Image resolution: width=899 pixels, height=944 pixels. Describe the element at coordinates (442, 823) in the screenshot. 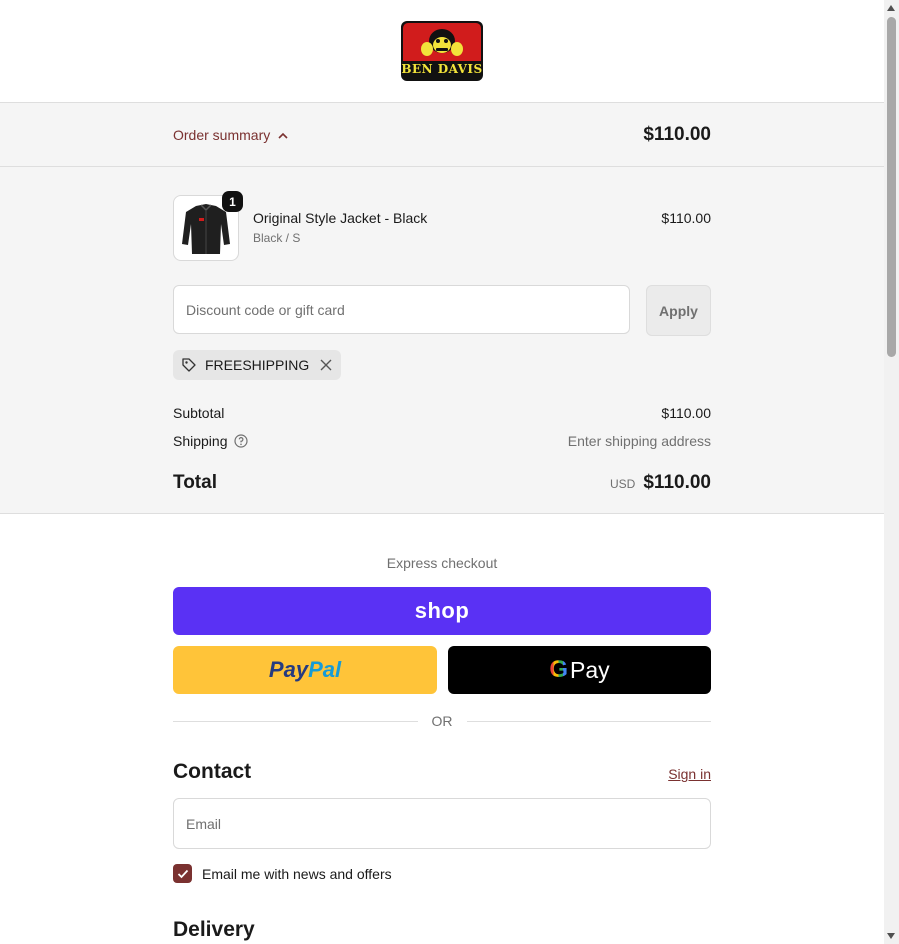

I see `email-input` at that location.